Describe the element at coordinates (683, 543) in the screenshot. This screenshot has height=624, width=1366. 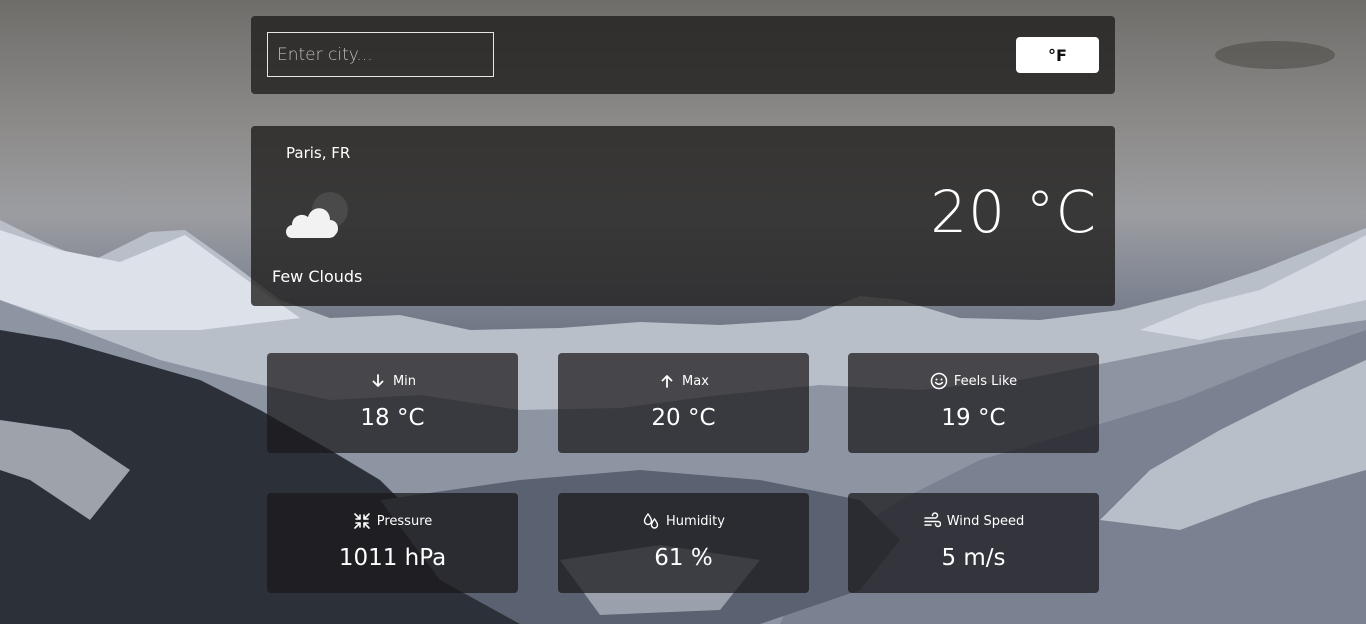
I see `humidity-card: Humidity 61 %` at that location.